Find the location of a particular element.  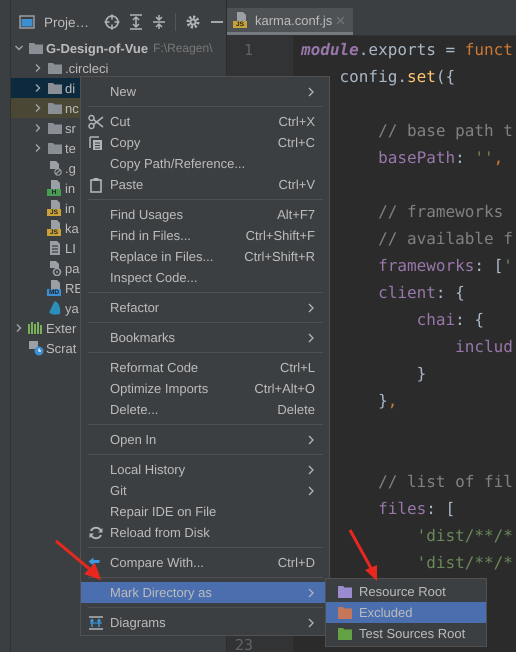

code-line: chai: { is located at coordinates (450, 319).